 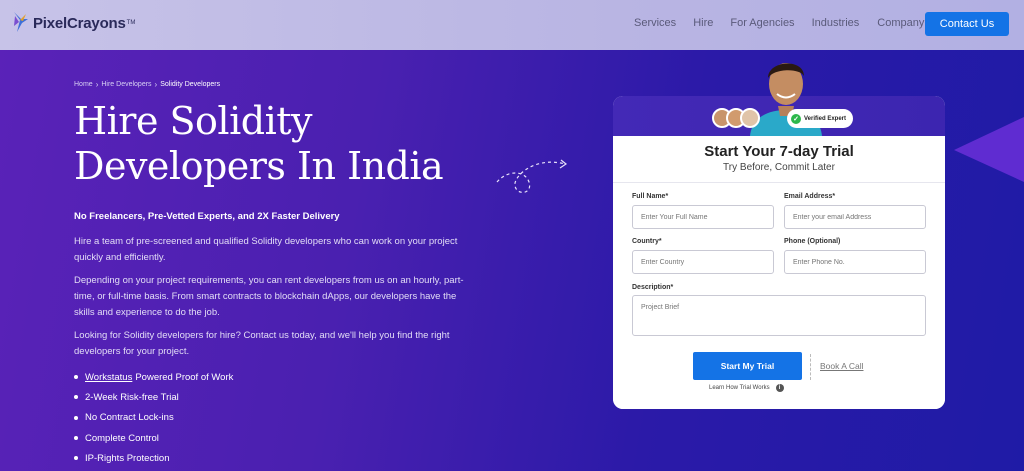 What do you see at coordinates (989, 149) in the screenshot?
I see `decorative-triangle` at bounding box center [989, 149].